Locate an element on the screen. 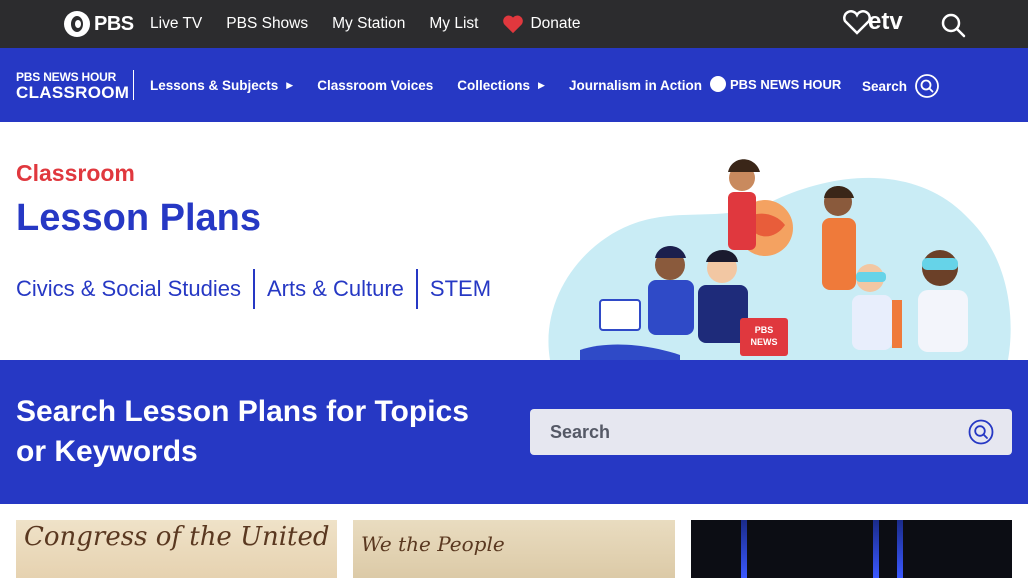  lesson-card-image: Congress of the United States is located at coordinates (176, 549).